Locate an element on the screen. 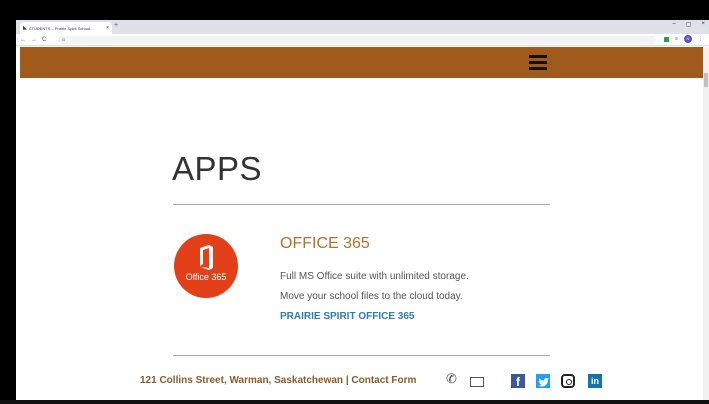 The image size is (709, 404). instagram-icon is located at coordinates (568, 381).